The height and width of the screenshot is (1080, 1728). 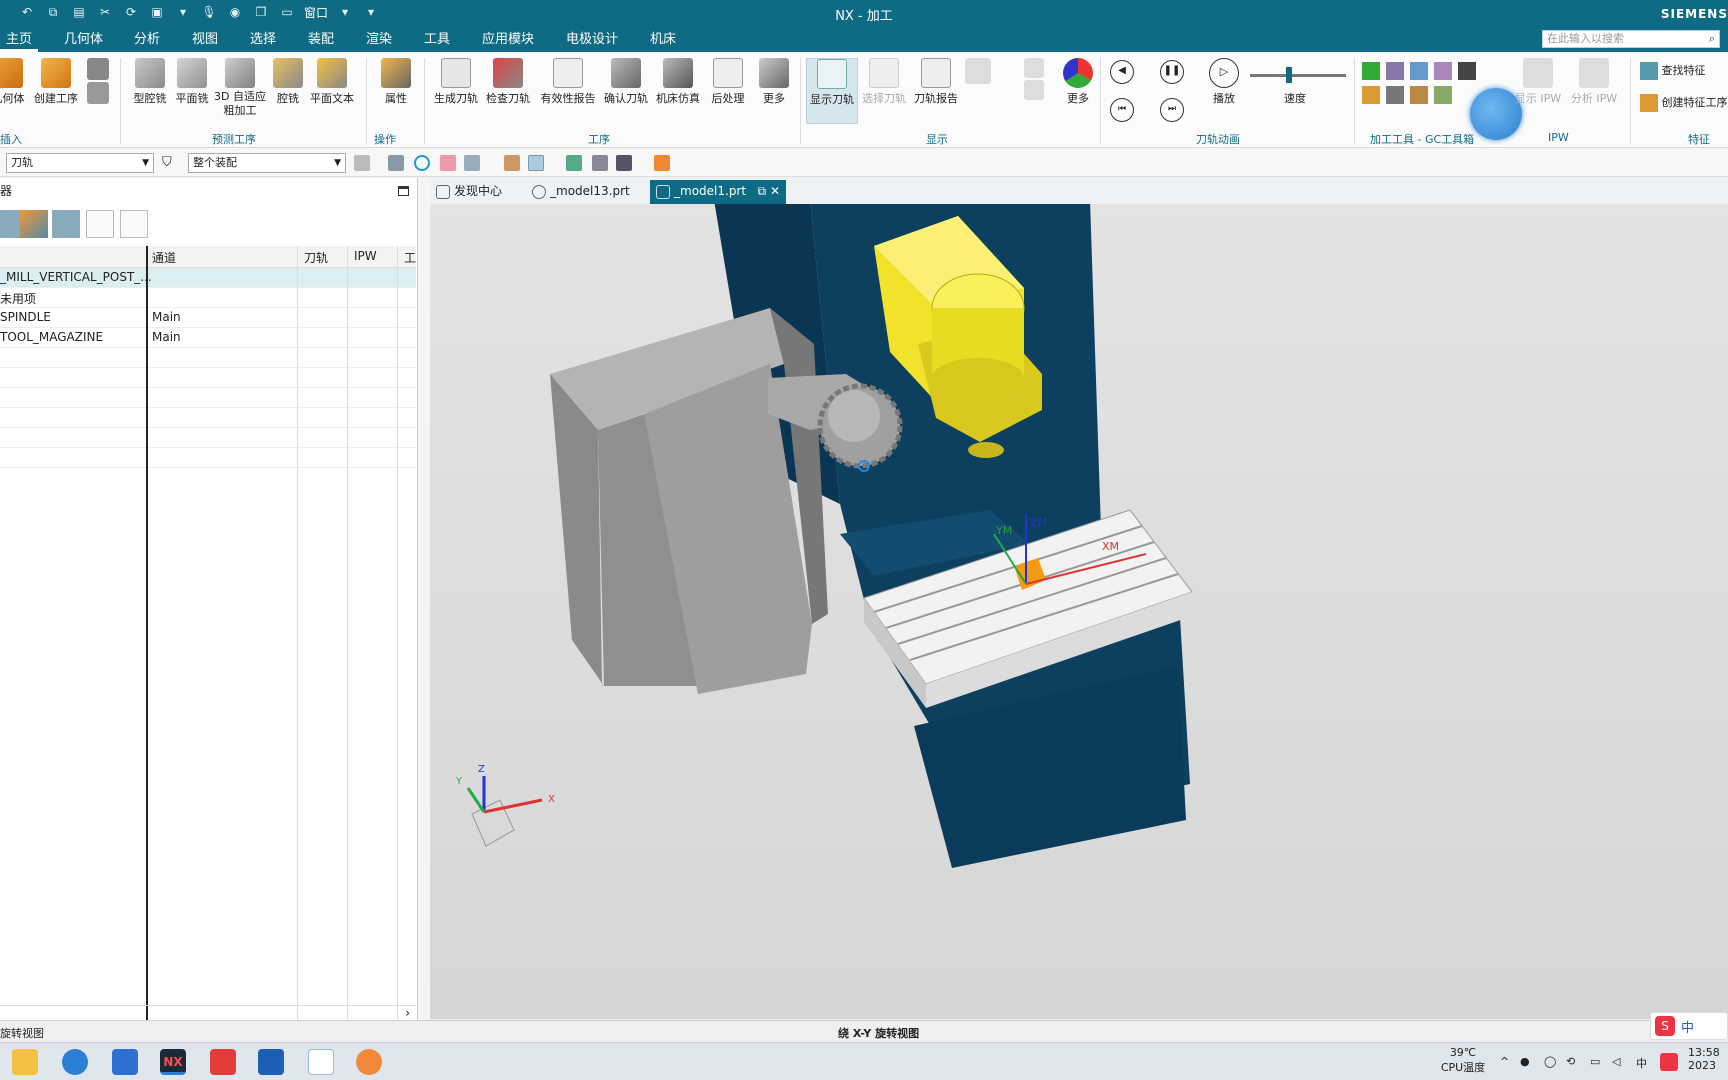 What do you see at coordinates (208, 298) in the screenshot?
I see `table-row: 未用项` at bounding box center [208, 298].